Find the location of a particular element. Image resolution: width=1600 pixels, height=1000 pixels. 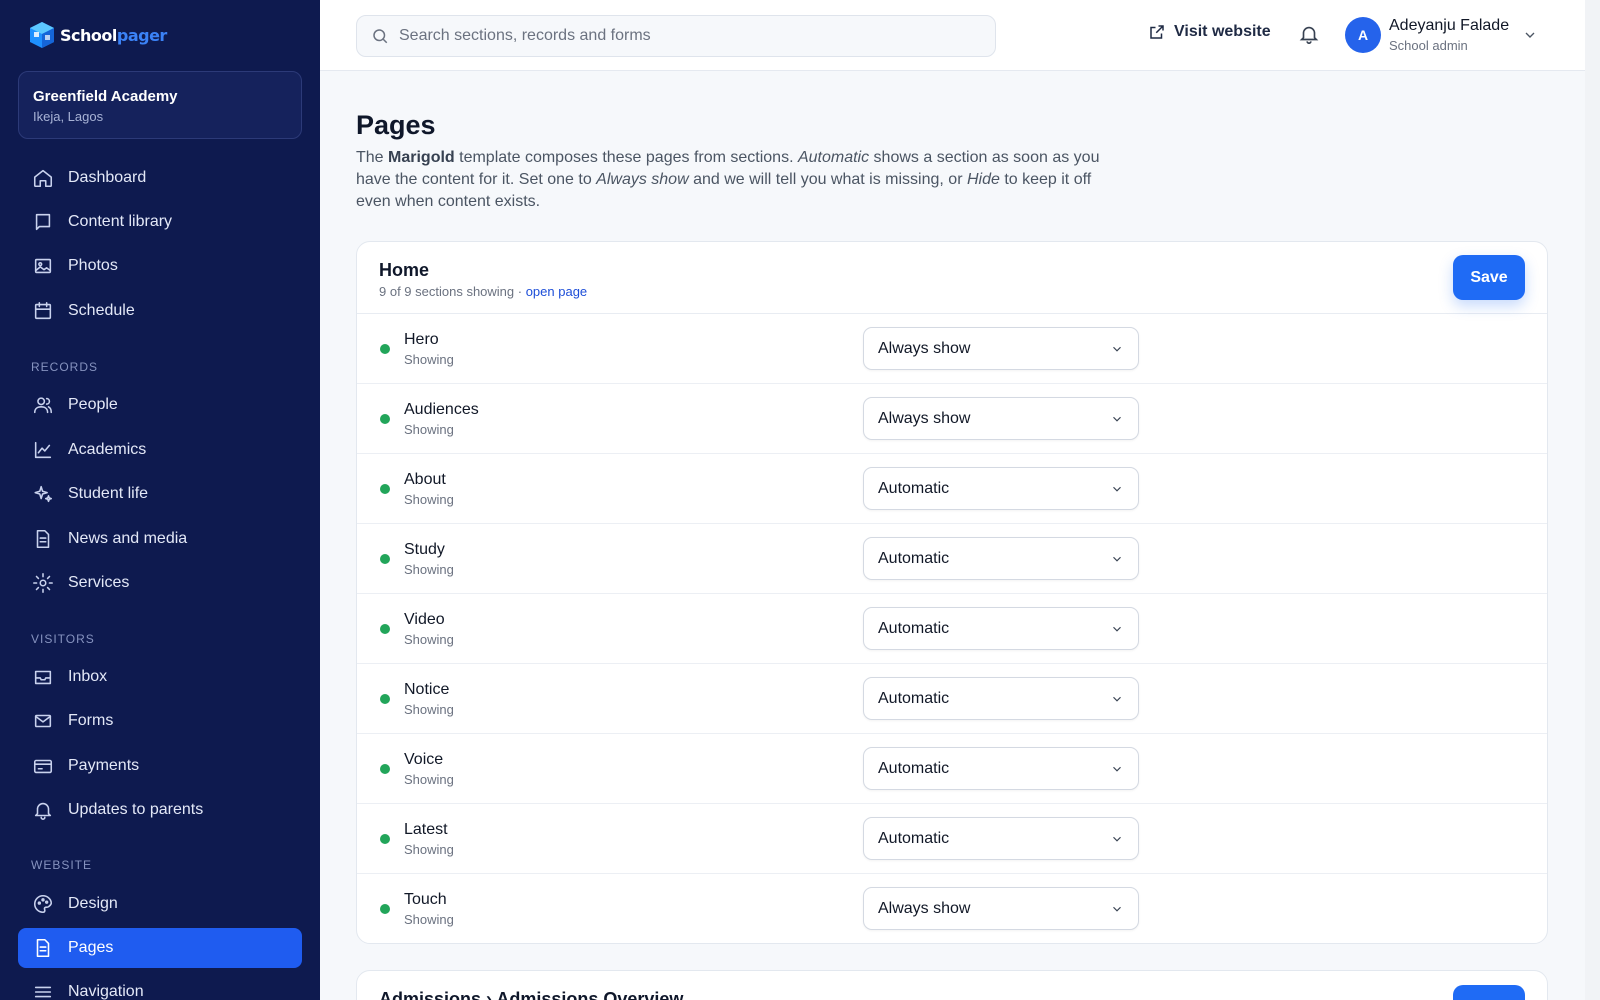

sidebar-item-label: Updates to parents is located at coordinates (136, 809).